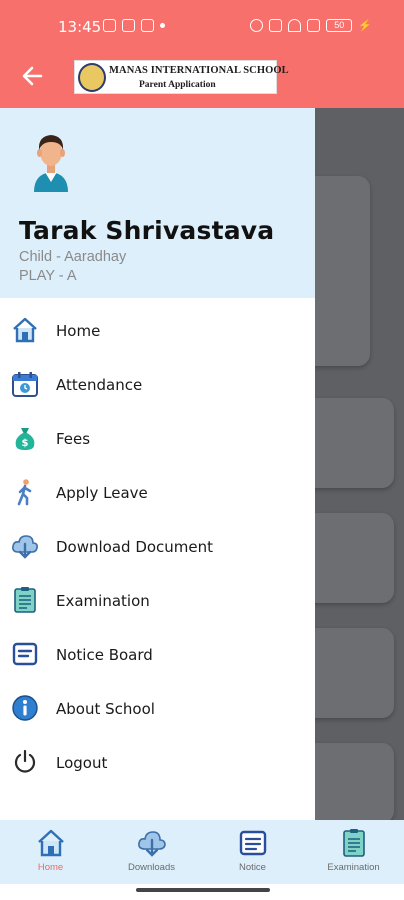 Image resolution: width=404 pixels, height=900 pixels. What do you see at coordinates (202, 27) in the screenshot?
I see `status-bar: 13:45 50 ⚡` at bounding box center [202, 27].